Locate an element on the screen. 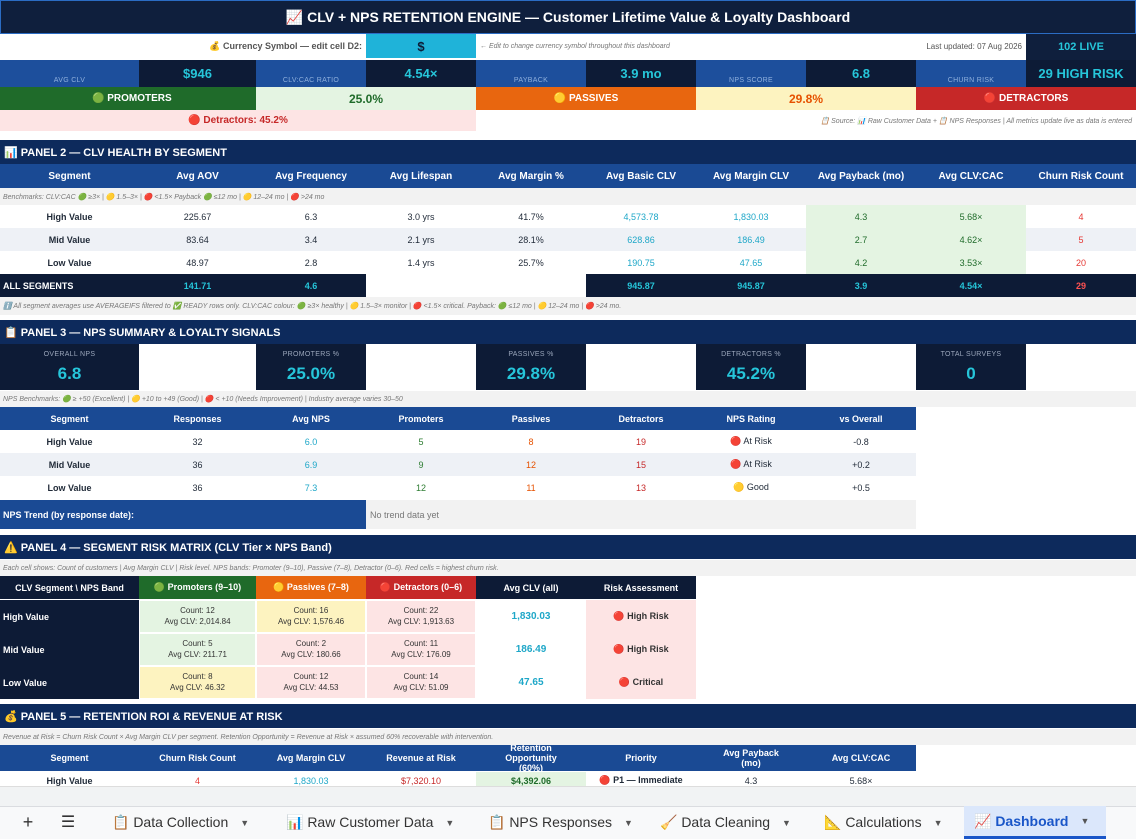 The width and height of the screenshot is (1136, 839). table-cell: 25.7% is located at coordinates (531, 262).